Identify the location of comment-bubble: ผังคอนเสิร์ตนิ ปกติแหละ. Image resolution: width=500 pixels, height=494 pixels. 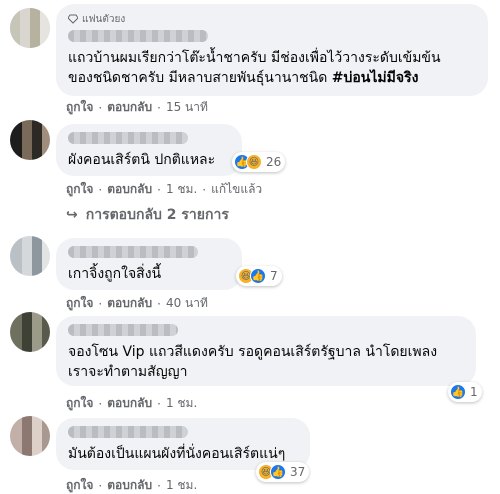
(149, 150).